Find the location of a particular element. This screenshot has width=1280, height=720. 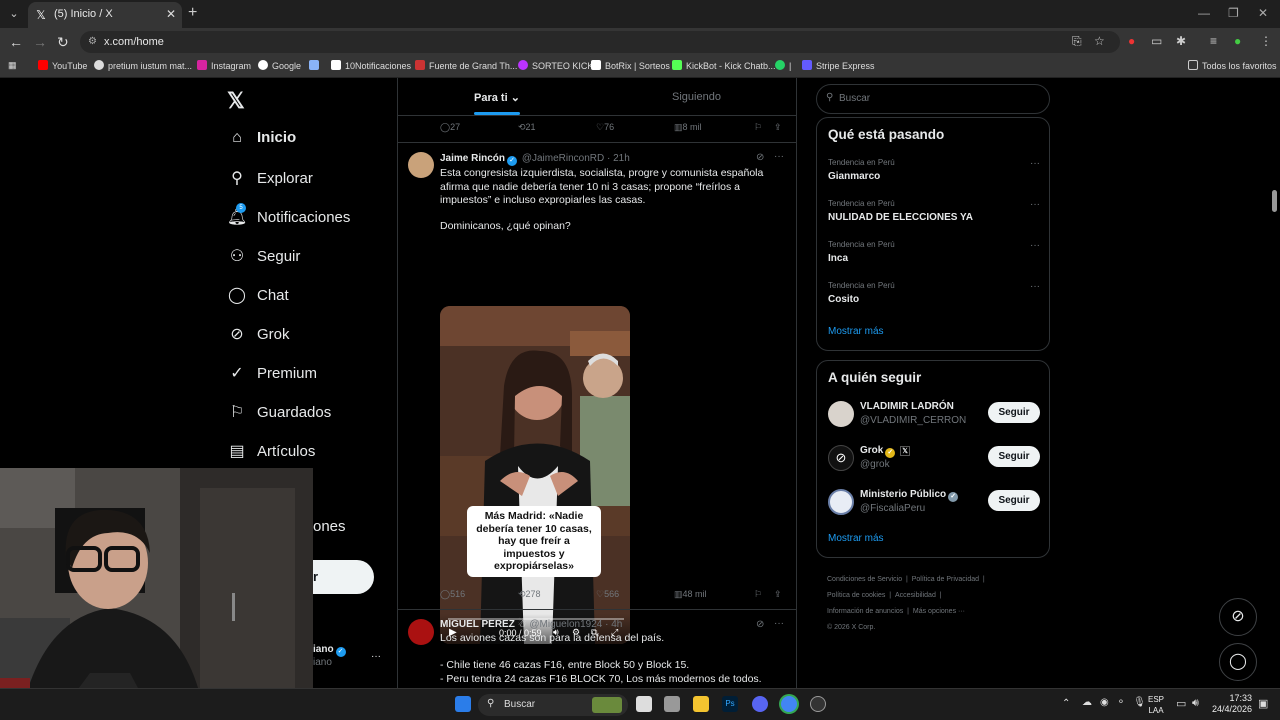

sidebar-item-inicio: ⌂ Inicio is located at coordinates (261, 143).